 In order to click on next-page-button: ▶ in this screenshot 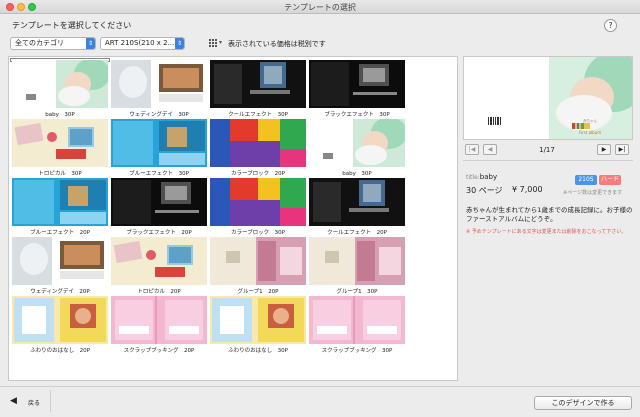, I will do `click(604, 149)`.